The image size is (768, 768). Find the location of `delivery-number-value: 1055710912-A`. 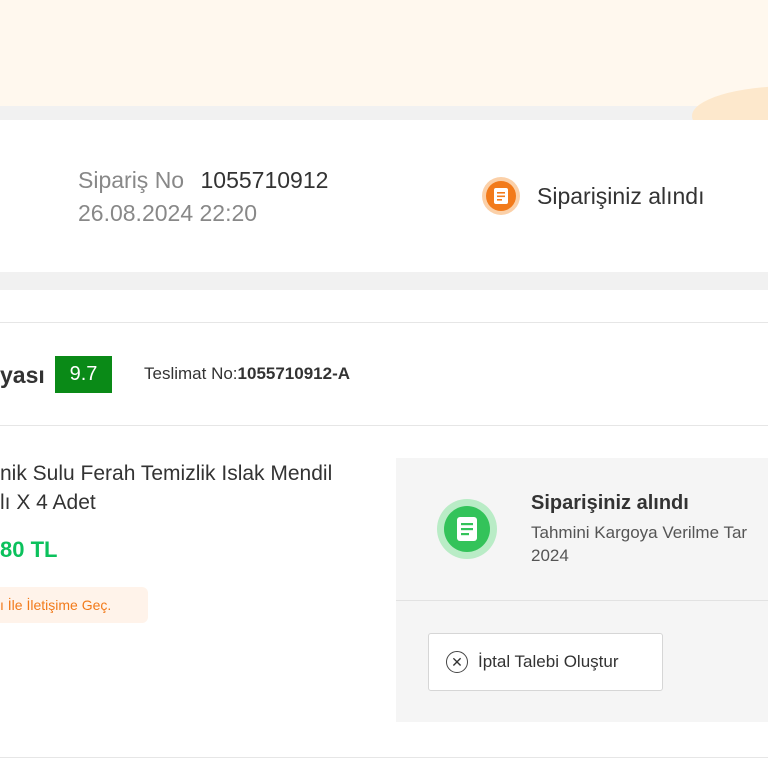

delivery-number-value: 1055710912-A is located at coordinates (294, 373).